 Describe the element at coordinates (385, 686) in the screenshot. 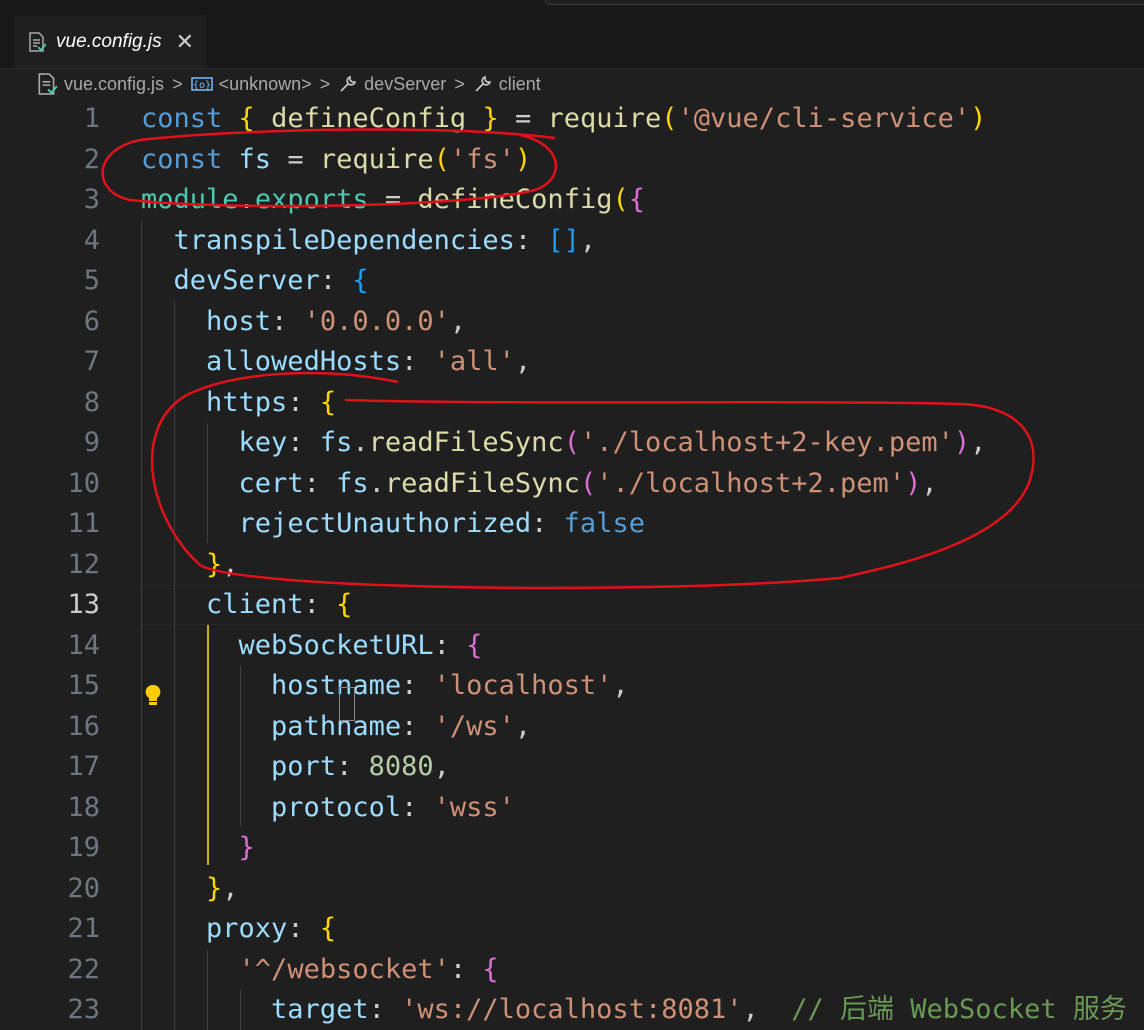

I see `code-line: hostname: 'localhost',` at that location.